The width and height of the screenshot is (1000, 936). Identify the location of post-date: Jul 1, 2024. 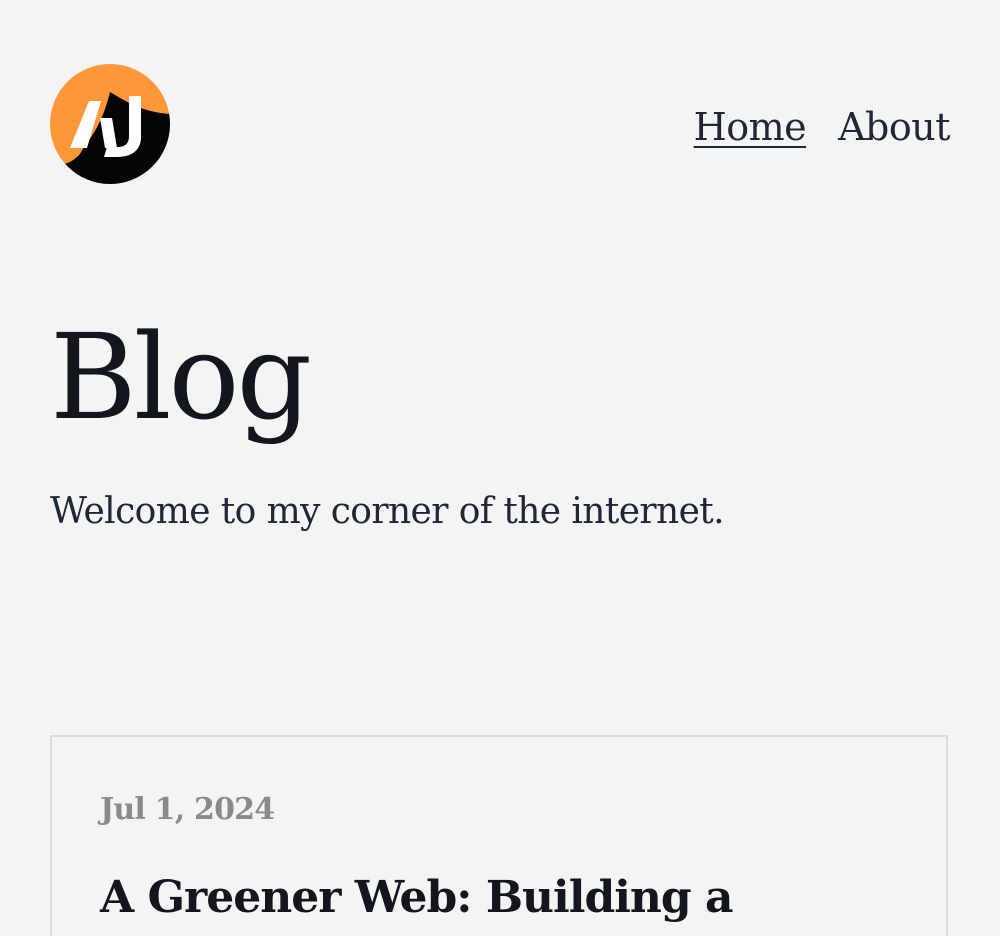
(187, 809).